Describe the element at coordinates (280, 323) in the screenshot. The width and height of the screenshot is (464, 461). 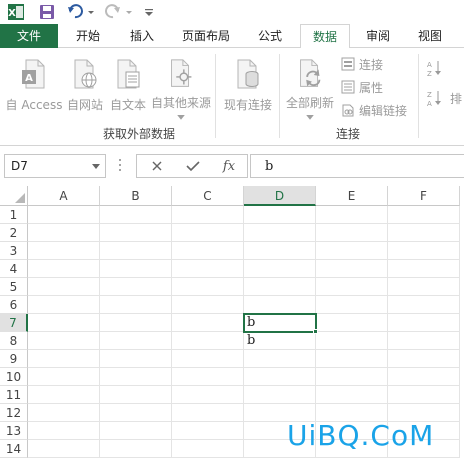
I see `cell-d7: b` at that location.